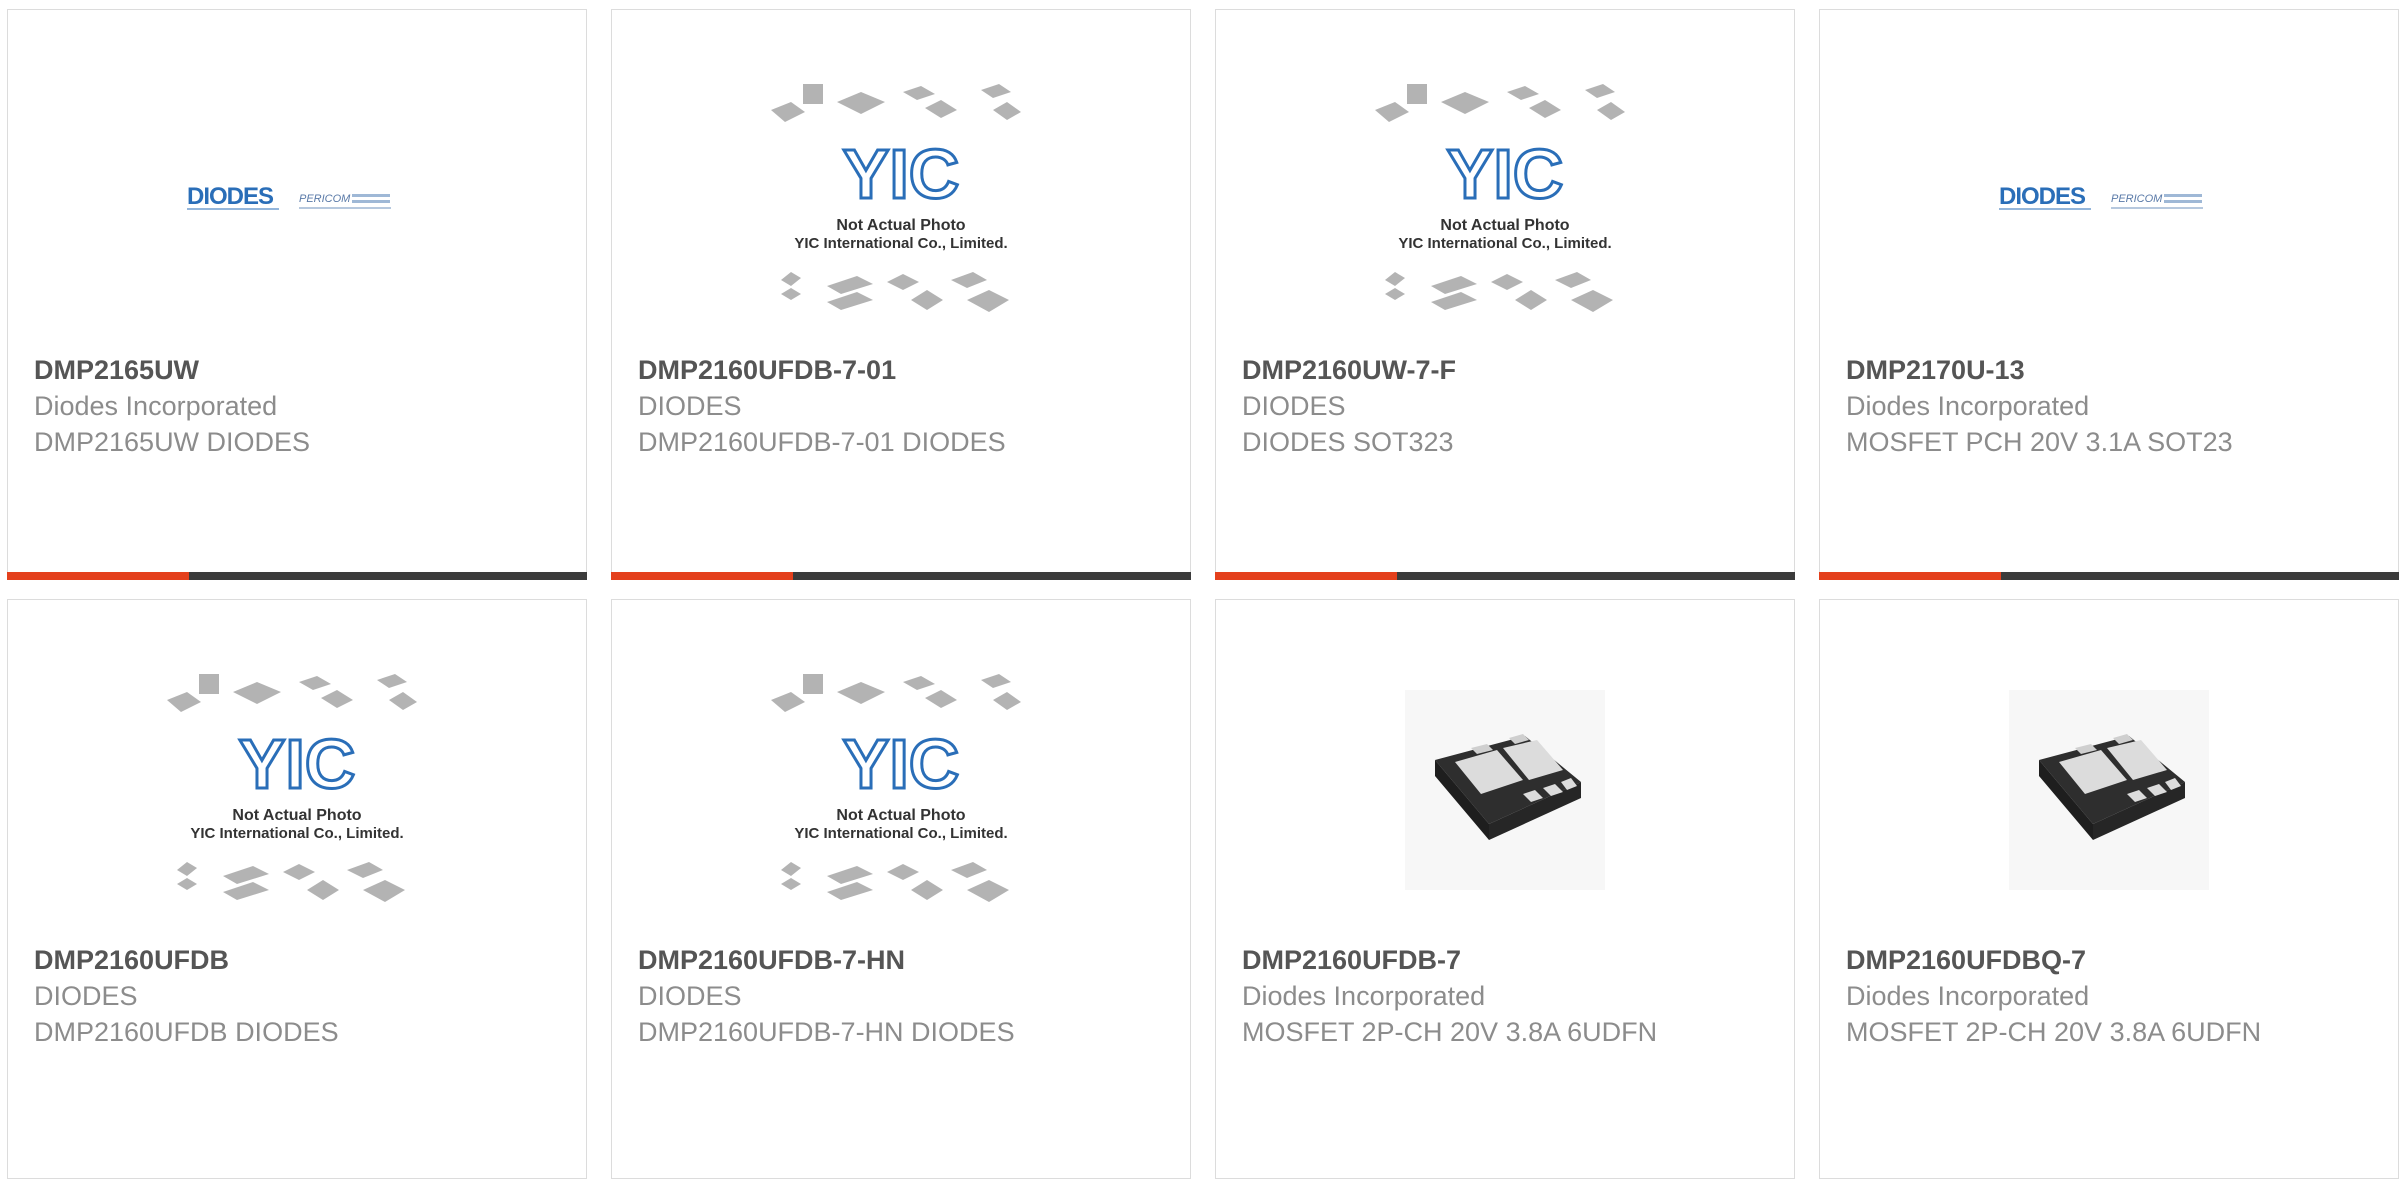 This screenshot has height=1179, width=2400. I want to click on product-info: DMP2160UFDB DIODES DMP2160UFDB DIODES, so click(300, 996).